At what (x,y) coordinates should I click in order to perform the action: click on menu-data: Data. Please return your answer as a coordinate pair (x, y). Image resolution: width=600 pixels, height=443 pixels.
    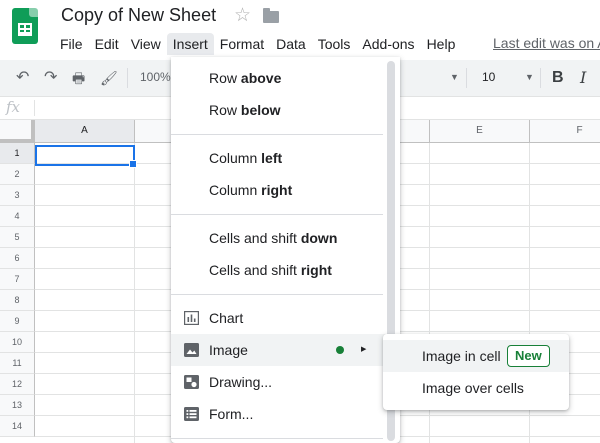
    Looking at the image, I should click on (291, 44).